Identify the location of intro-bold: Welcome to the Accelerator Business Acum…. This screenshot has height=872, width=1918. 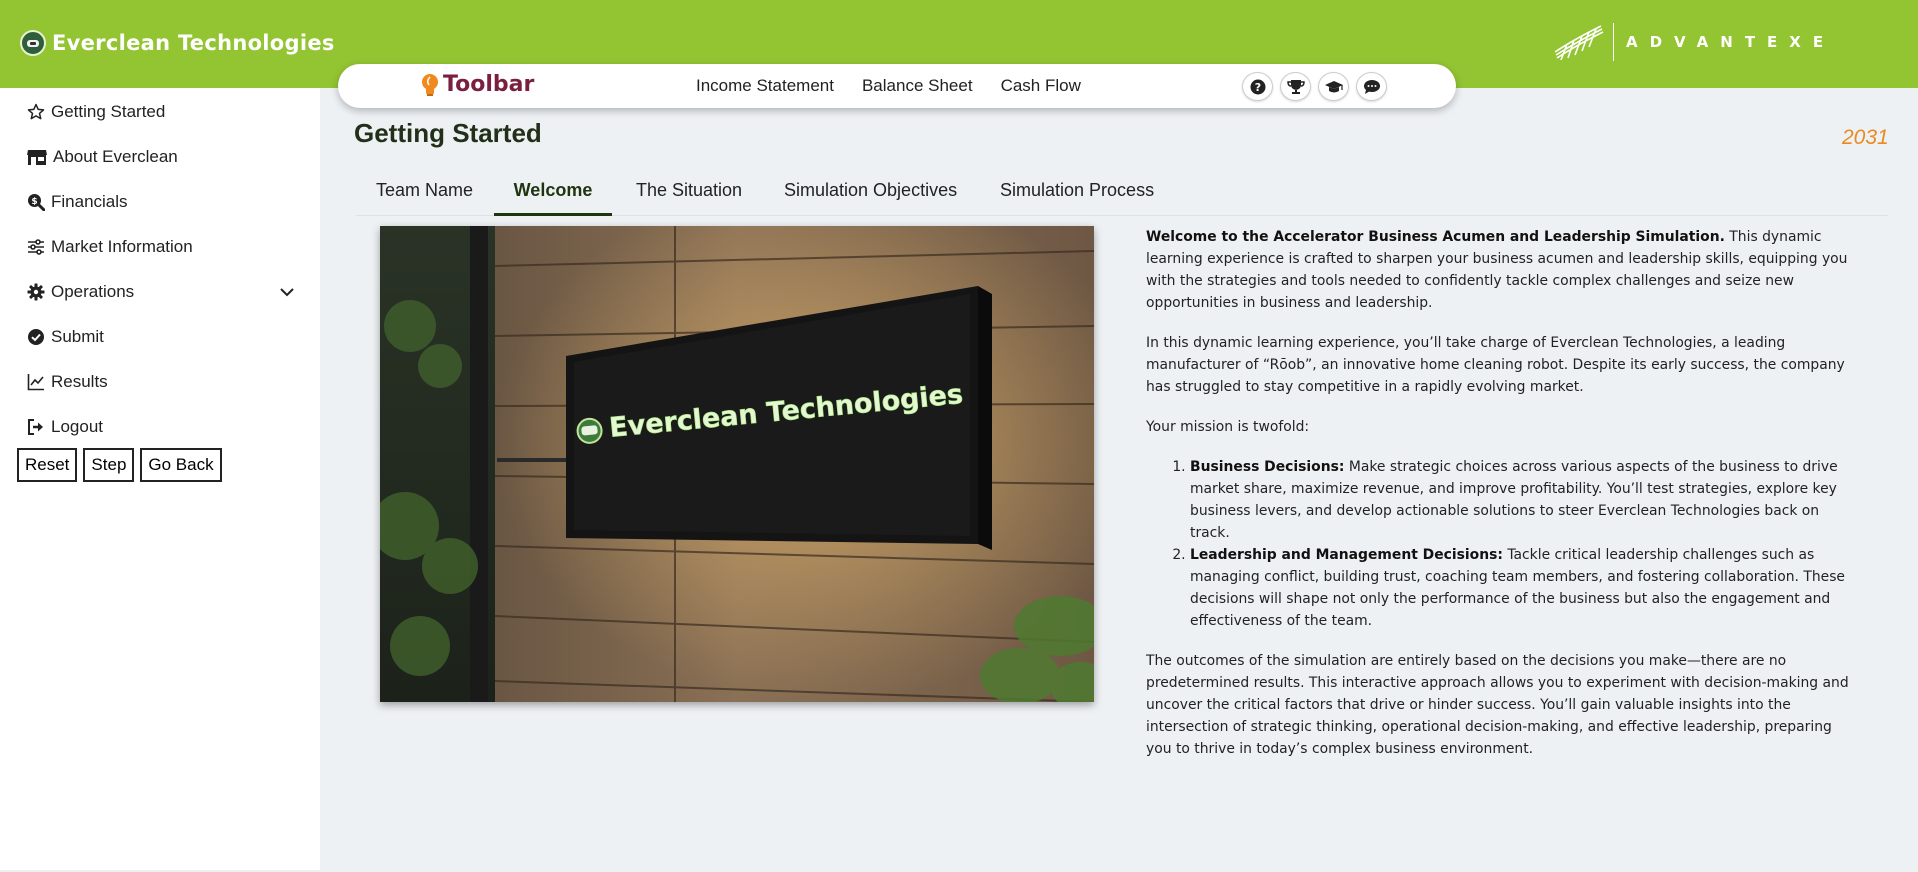
(1435, 237).